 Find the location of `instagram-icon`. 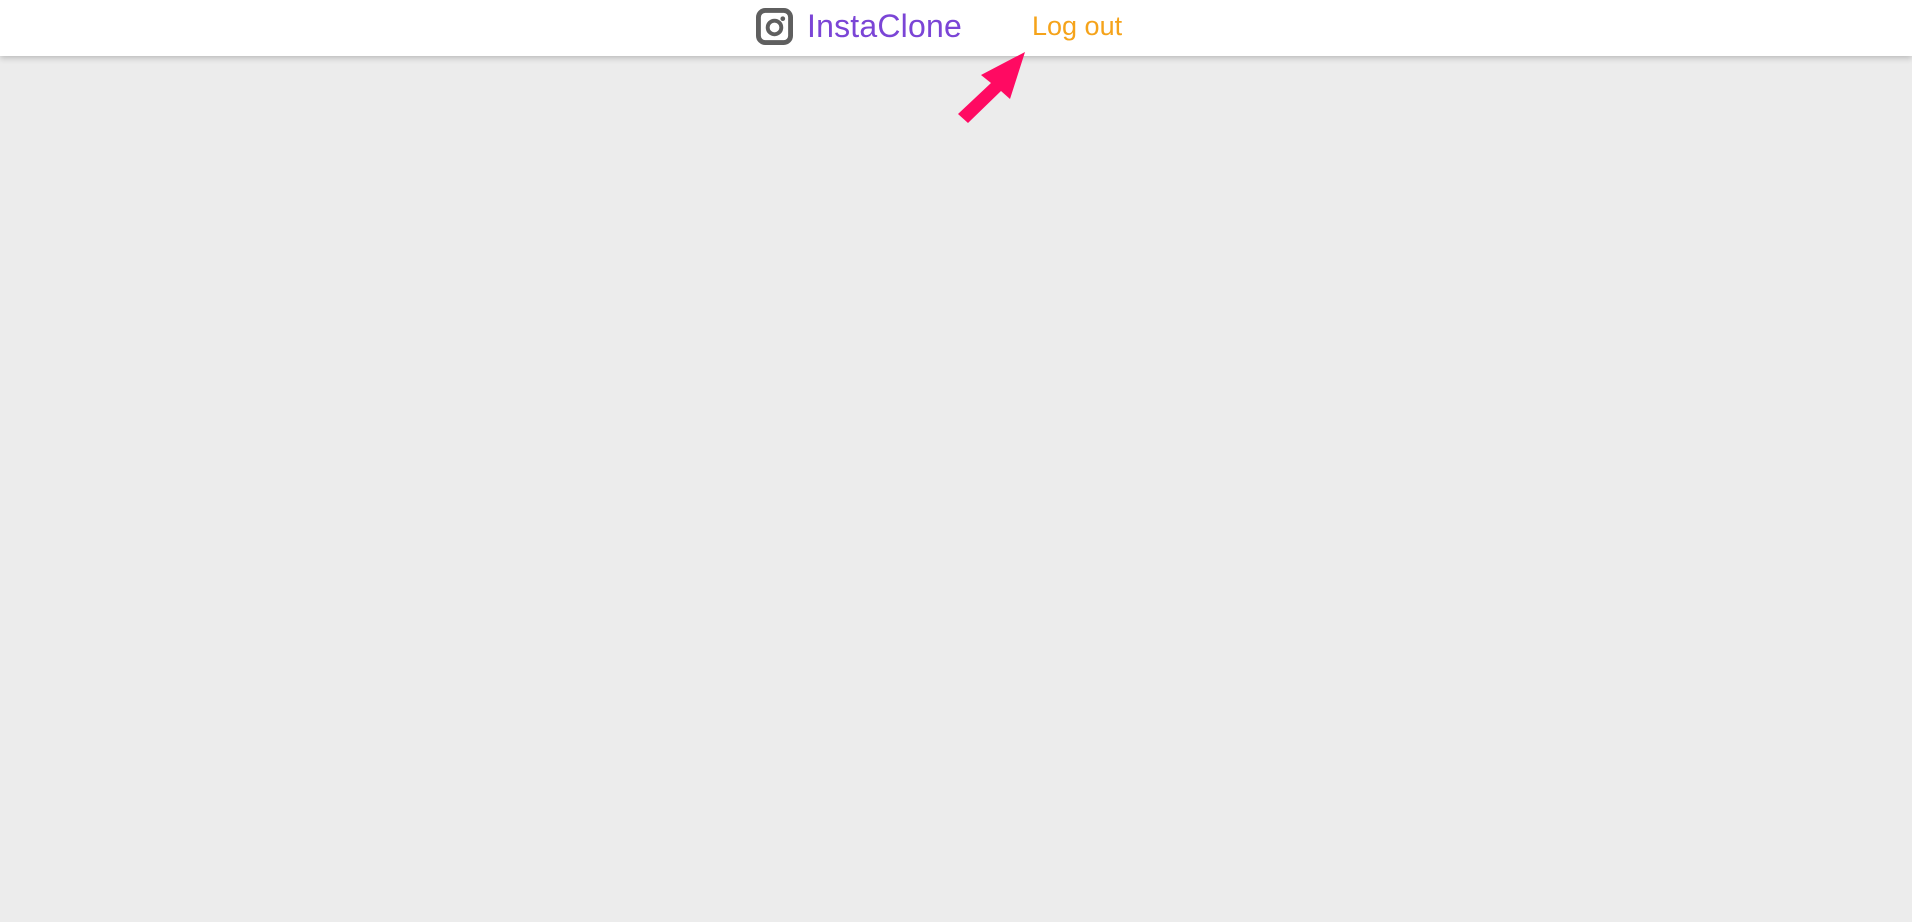

instagram-icon is located at coordinates (774, 26).